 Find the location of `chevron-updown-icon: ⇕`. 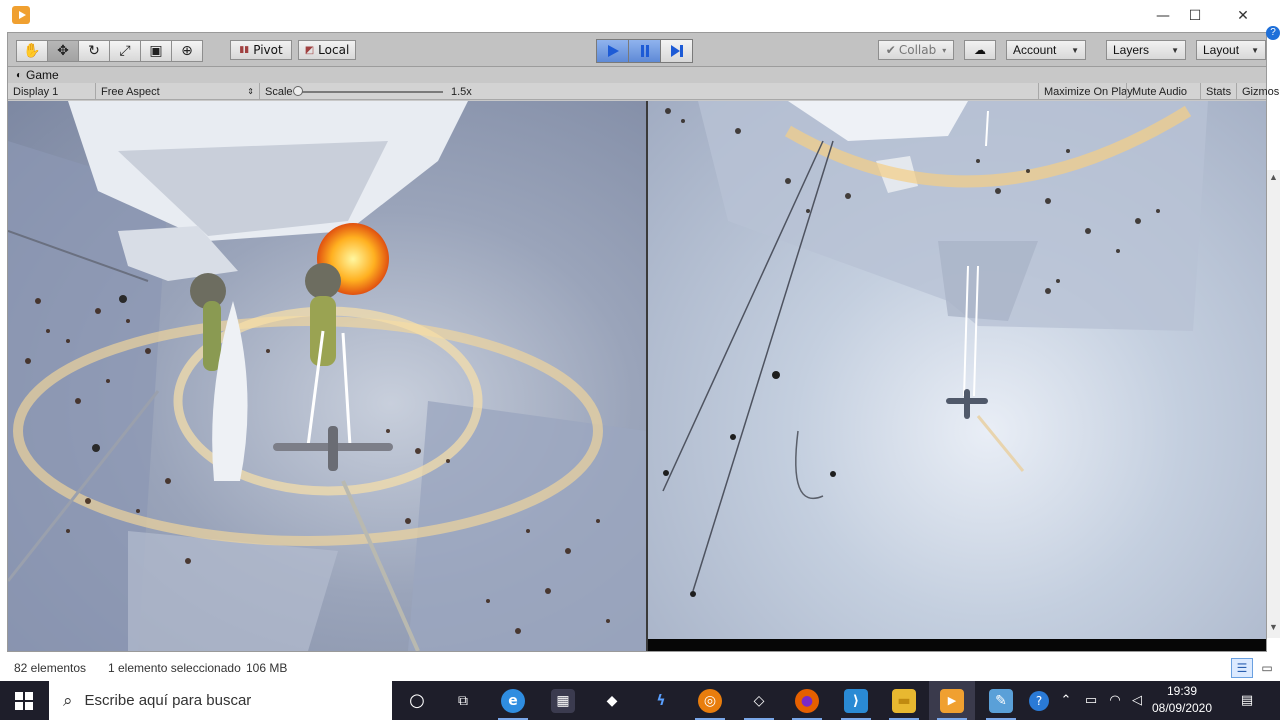

chevron-updown-icon: ⇕ is located at coordinates (250, 91).